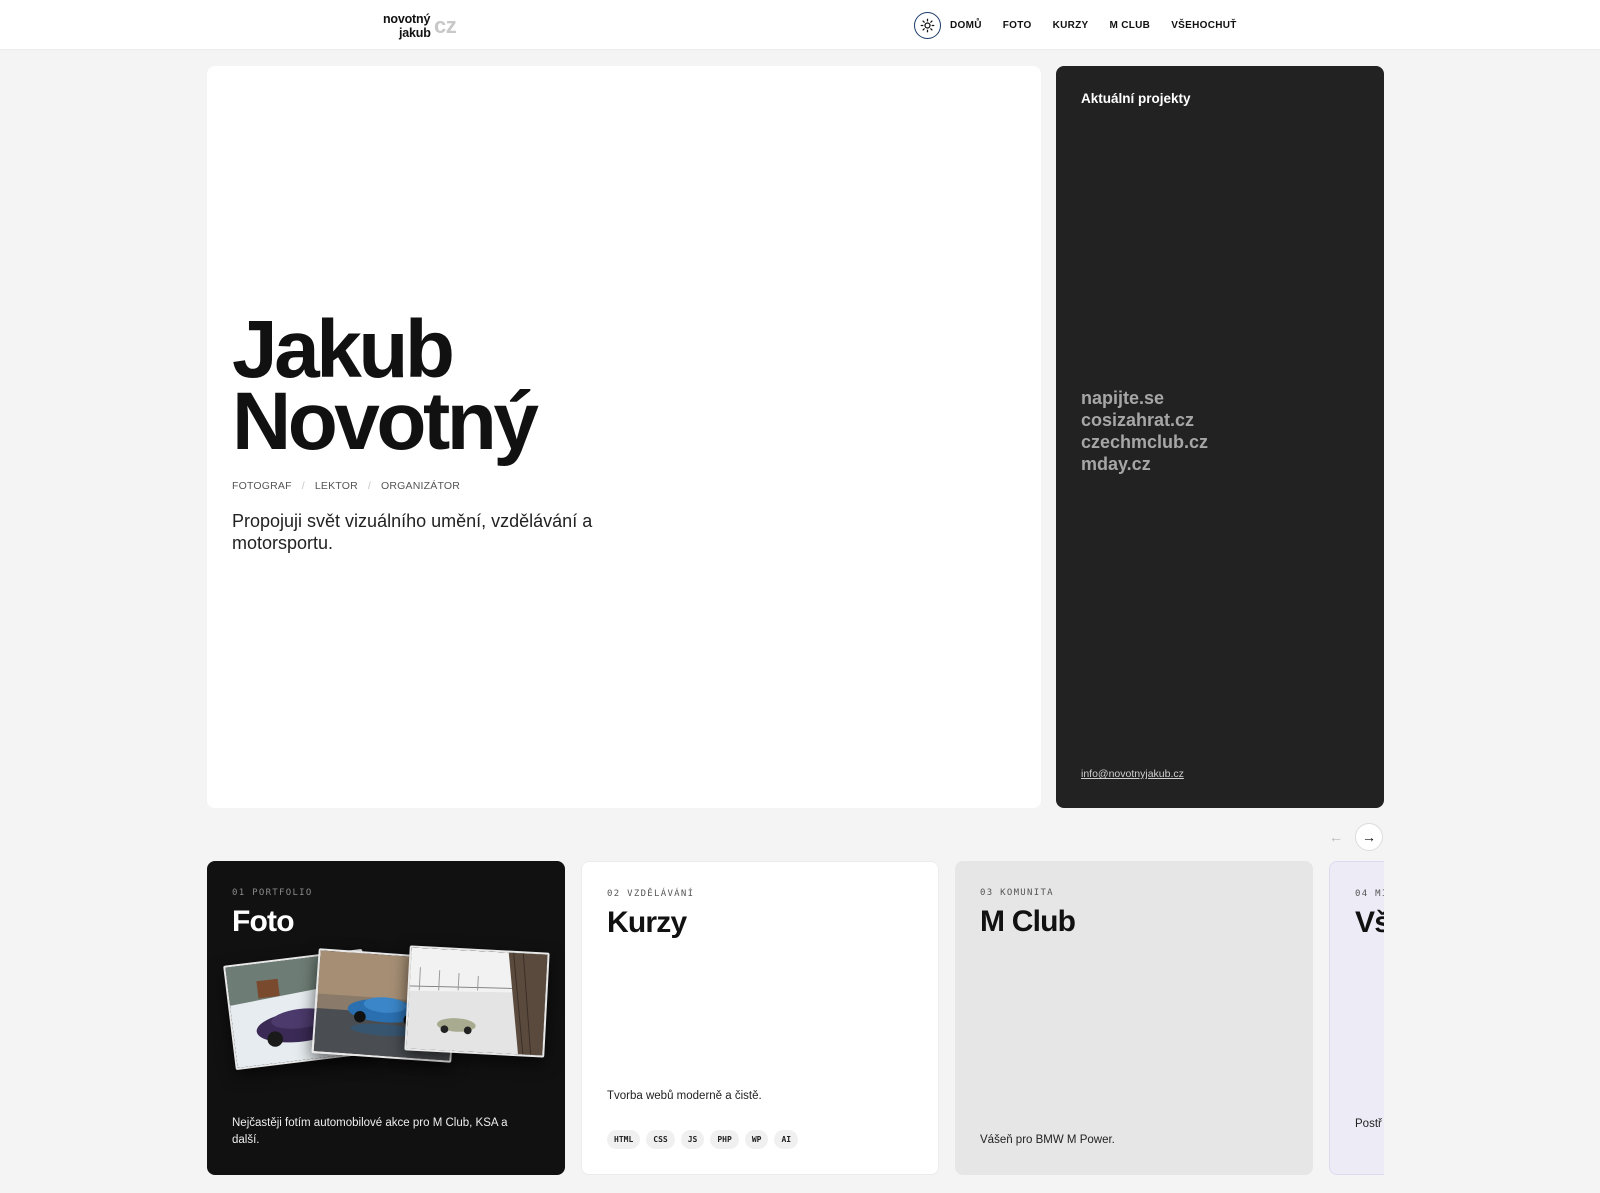  I want to click on card-title: Kurzy, so click(647, 922).